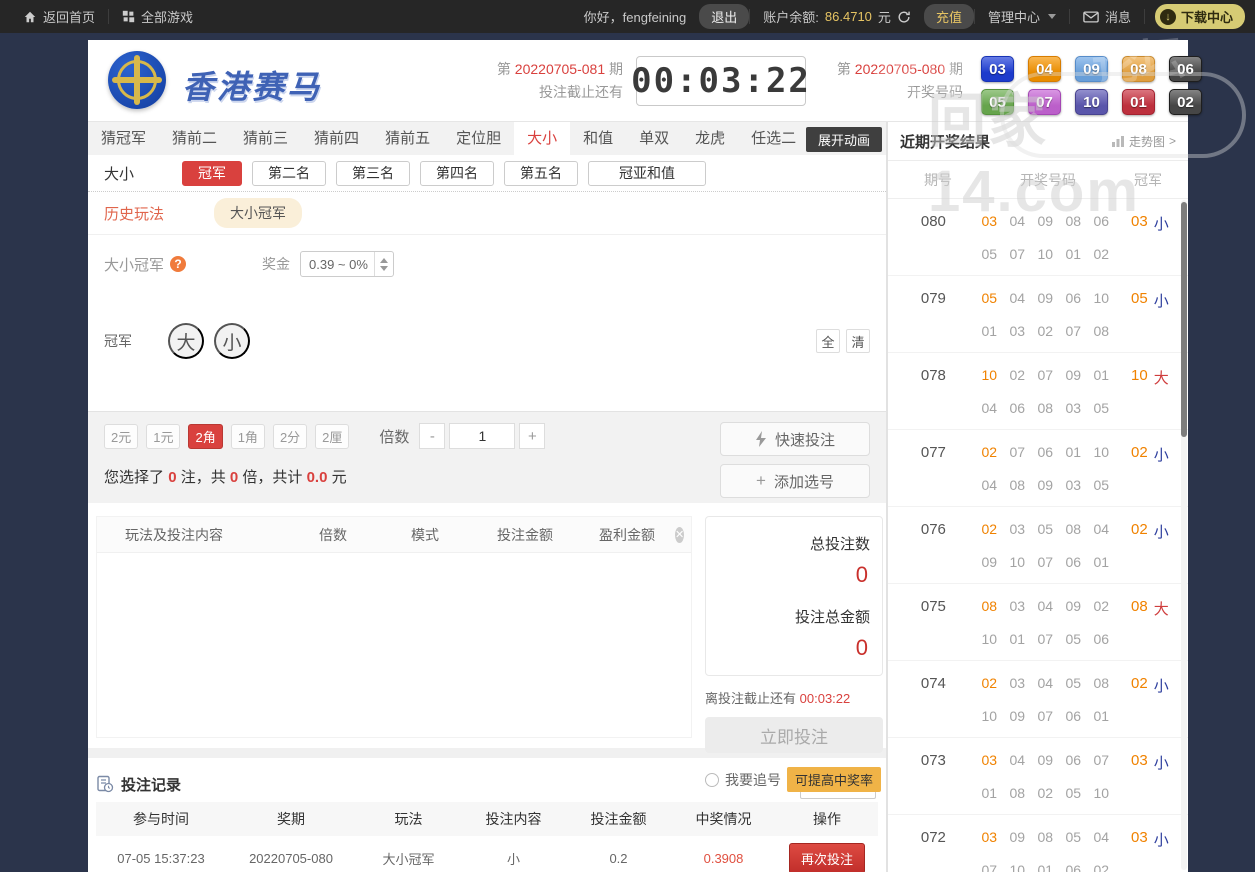 Image resolution: width=1255 pixels, height=872 pixels. What do you see at coordinates (407, 138) in the screenshot?
I see `nav-tab: 猜前五` at bounding box center [407, 138].